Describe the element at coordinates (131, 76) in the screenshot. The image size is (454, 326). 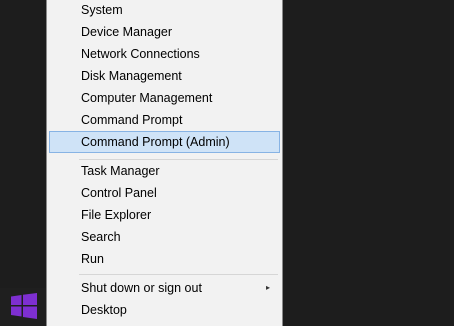
I see `menu-item-label: Disk Management` at that location.